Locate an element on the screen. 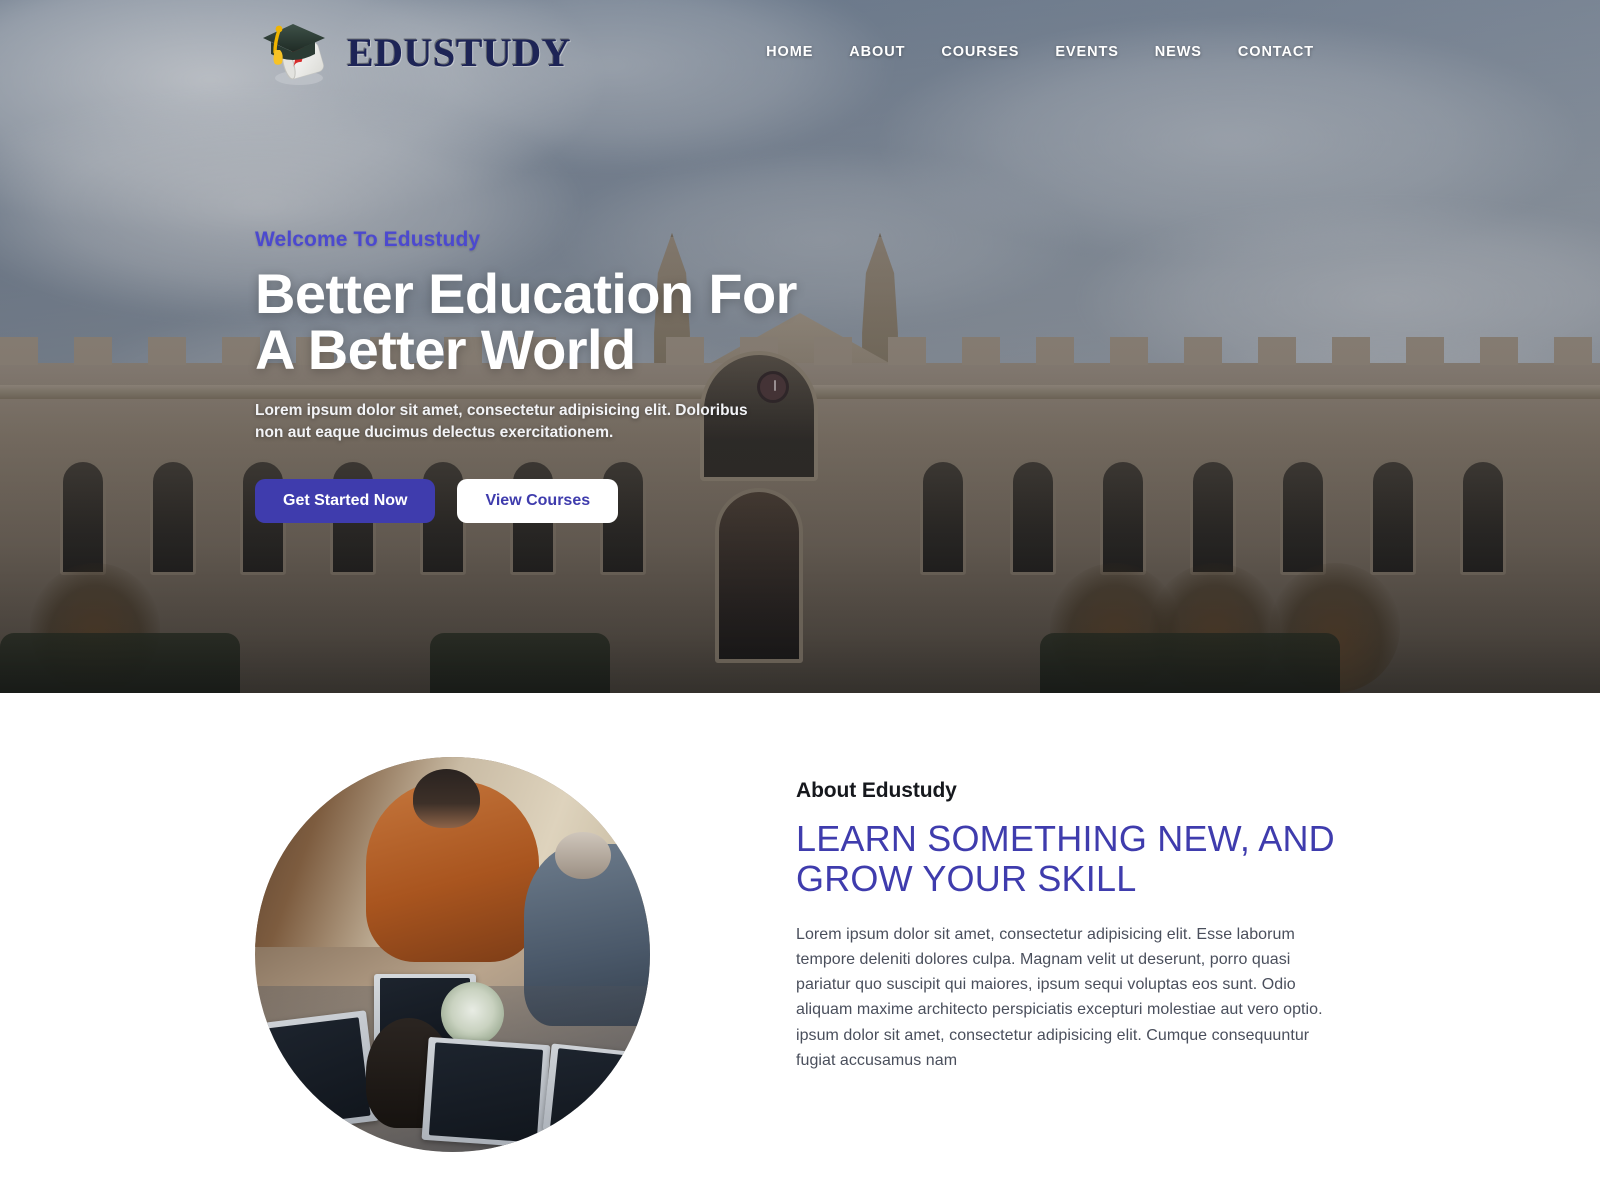  photo-plant is located at coordinates (472, 1014).